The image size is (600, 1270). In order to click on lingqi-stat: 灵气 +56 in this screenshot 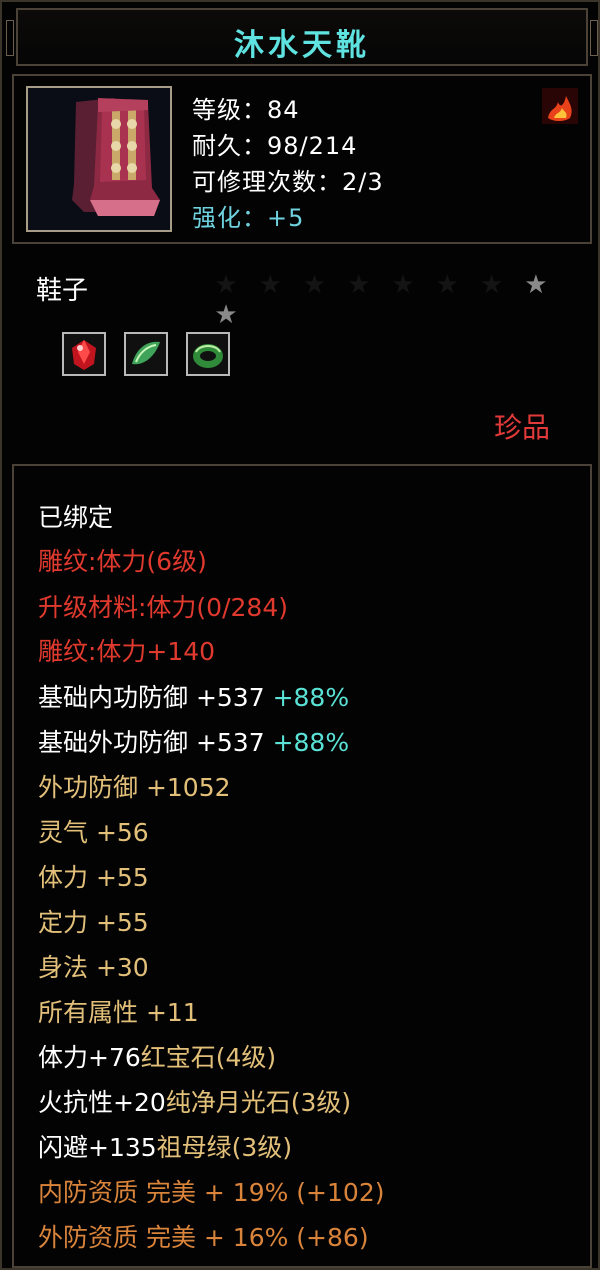, I will do `click(93, 832)`.